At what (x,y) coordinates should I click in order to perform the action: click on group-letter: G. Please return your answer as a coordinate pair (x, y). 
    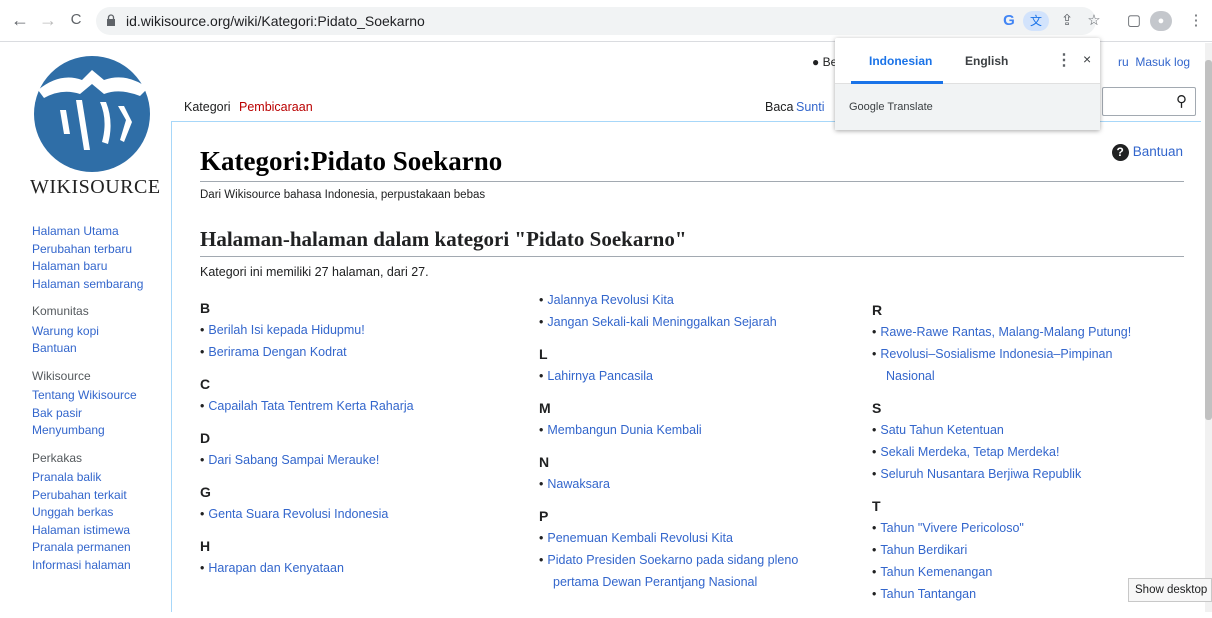
    Looking at the image, I should click on (205, 492).